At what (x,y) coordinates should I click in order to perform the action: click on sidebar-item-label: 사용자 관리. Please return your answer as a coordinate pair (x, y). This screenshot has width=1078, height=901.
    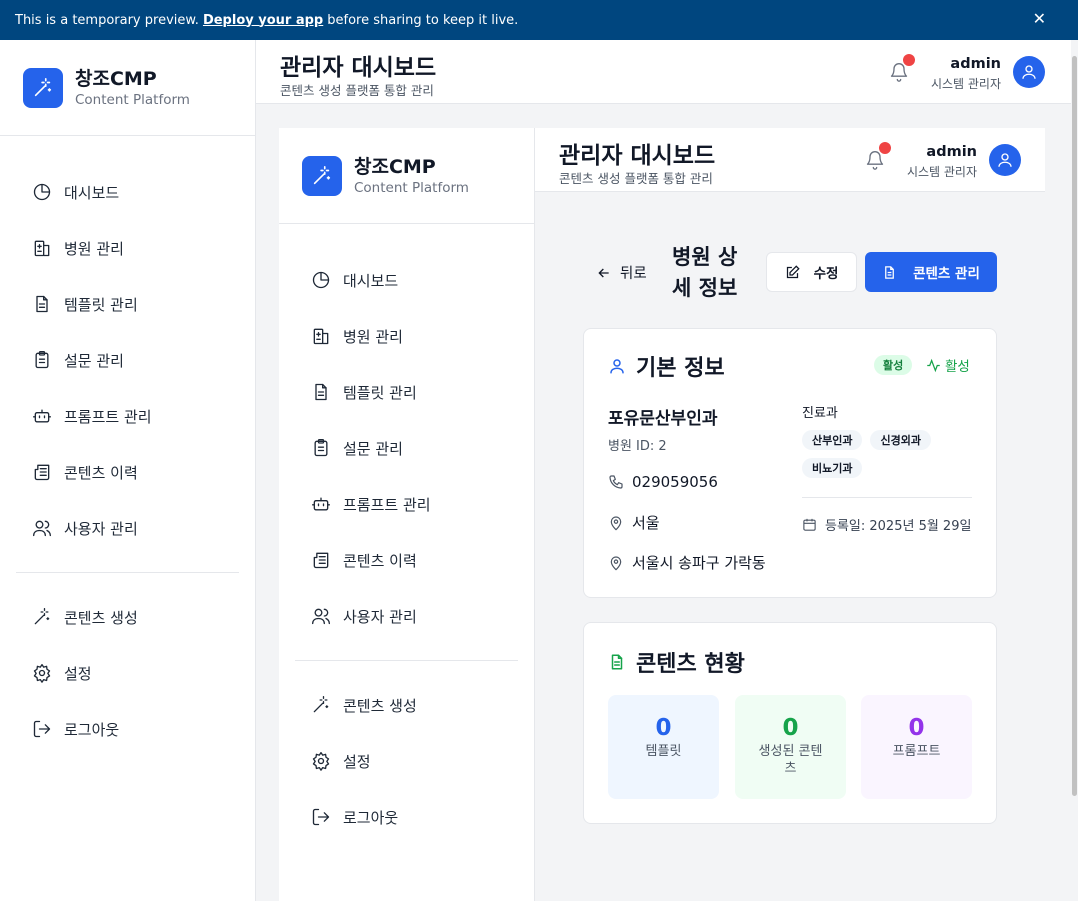
    Looking at the image, I should click on (380, 616).